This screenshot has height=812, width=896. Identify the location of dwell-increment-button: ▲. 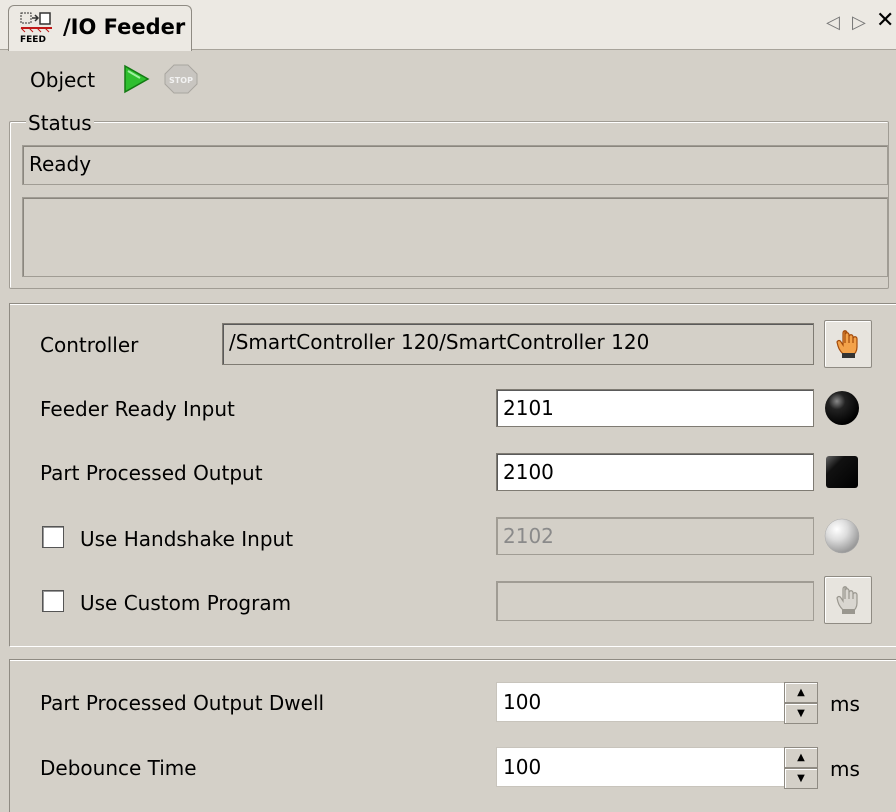
(801, 692).